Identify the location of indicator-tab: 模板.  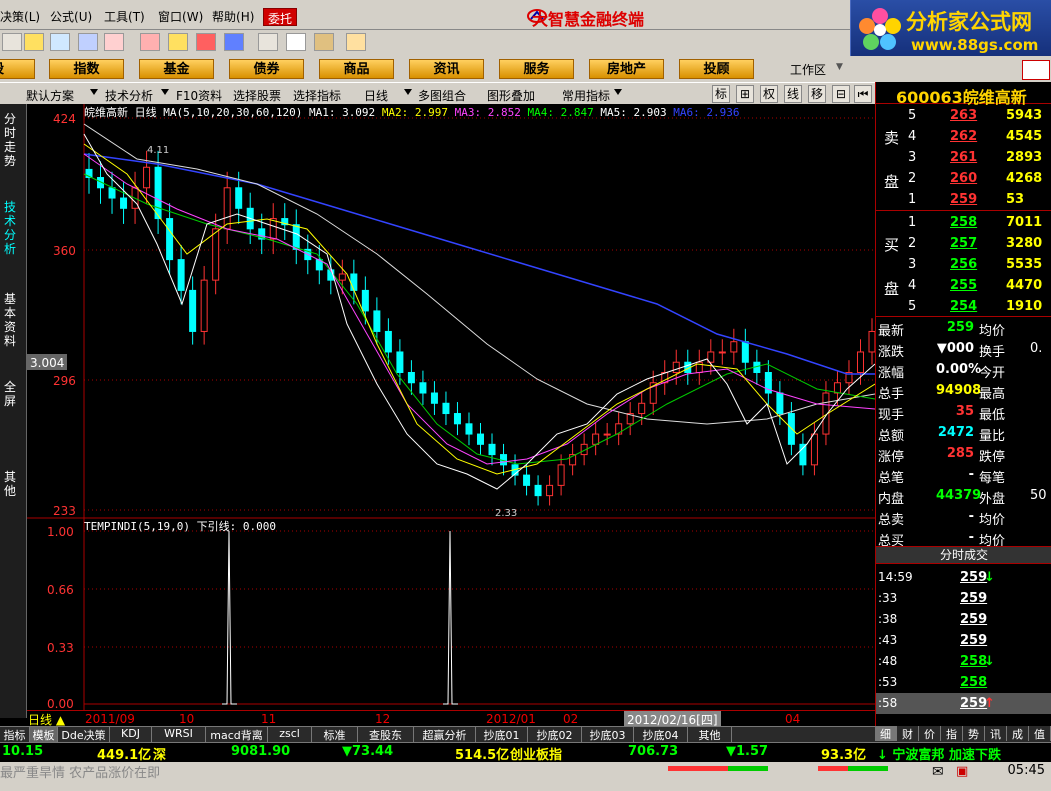
(44, 734).